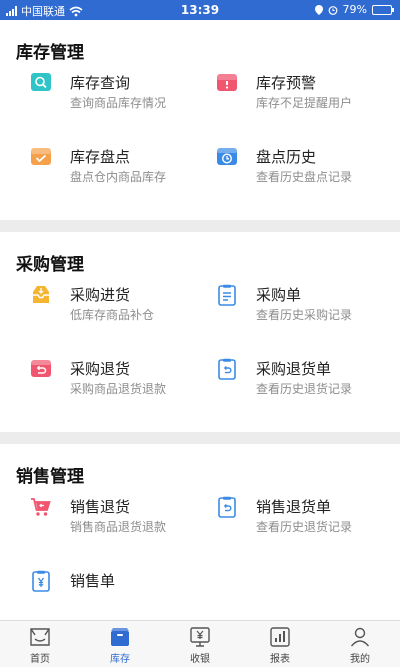 This screenshot has width=400, height=667. I want to click on tab-cashier: 收银, so click(200, 644).